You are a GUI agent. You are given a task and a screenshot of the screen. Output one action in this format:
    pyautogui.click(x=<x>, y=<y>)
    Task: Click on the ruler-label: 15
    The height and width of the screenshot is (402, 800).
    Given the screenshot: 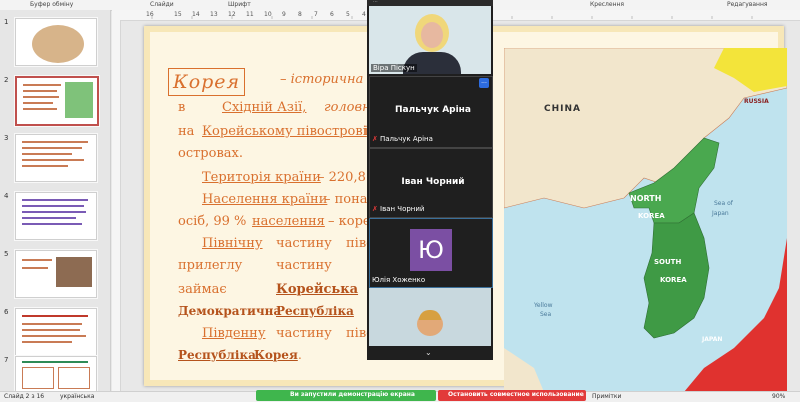 What is the action you would take?
    pyautogui.click(x=178, y=14)
    